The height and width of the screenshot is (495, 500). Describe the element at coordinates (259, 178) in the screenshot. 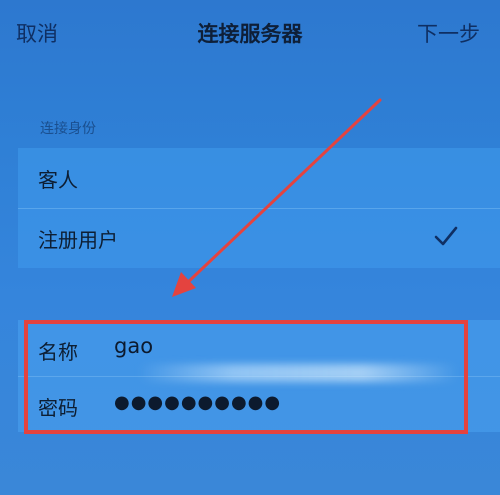

I see `guest-option: 客人` at that location.